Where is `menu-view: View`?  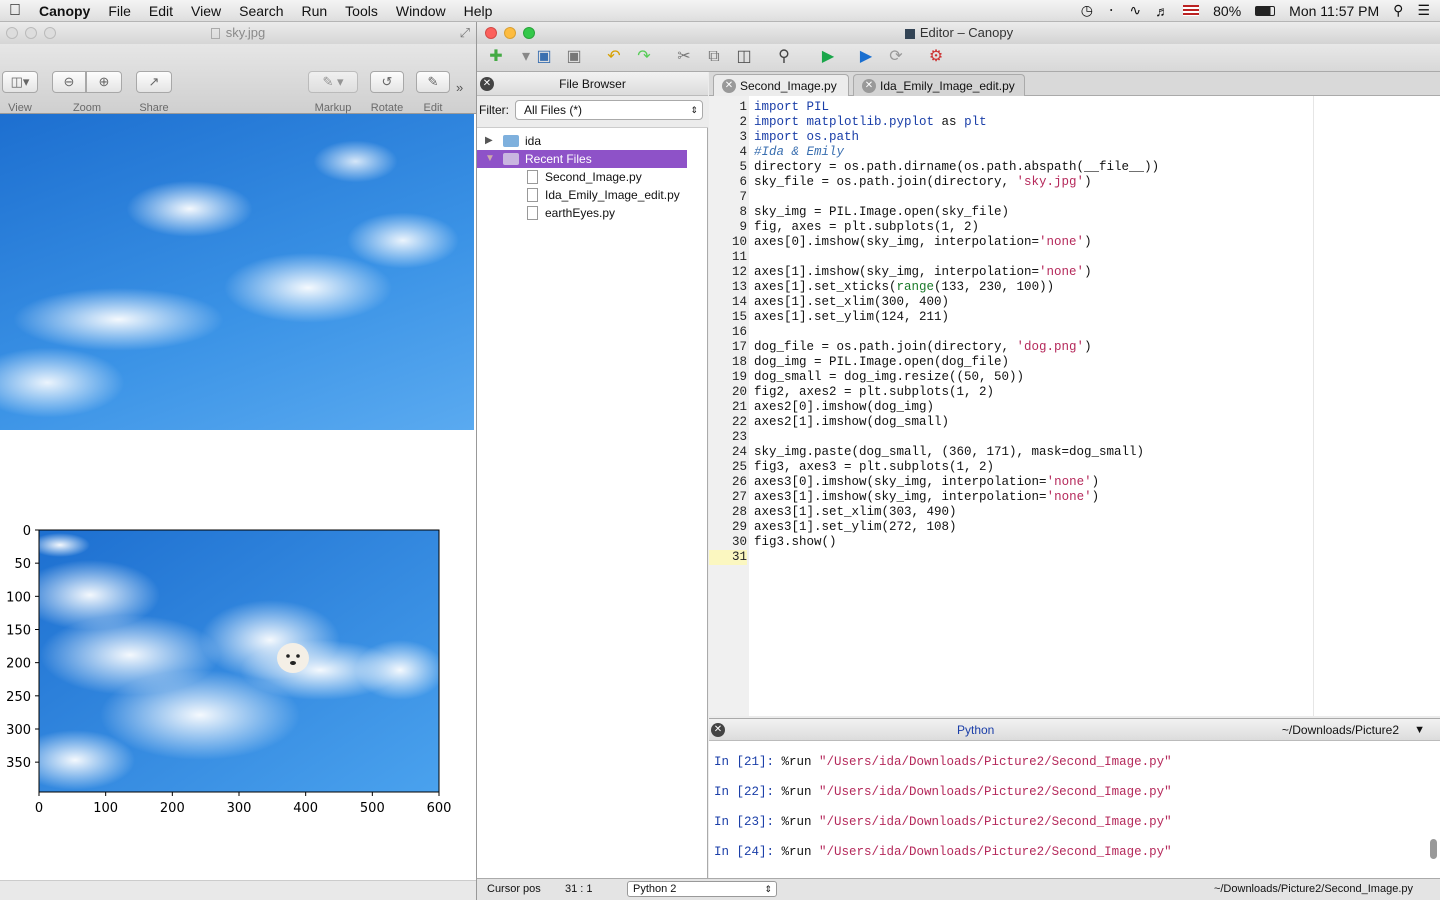 menu-view: View is located at coordinates (206, 11).